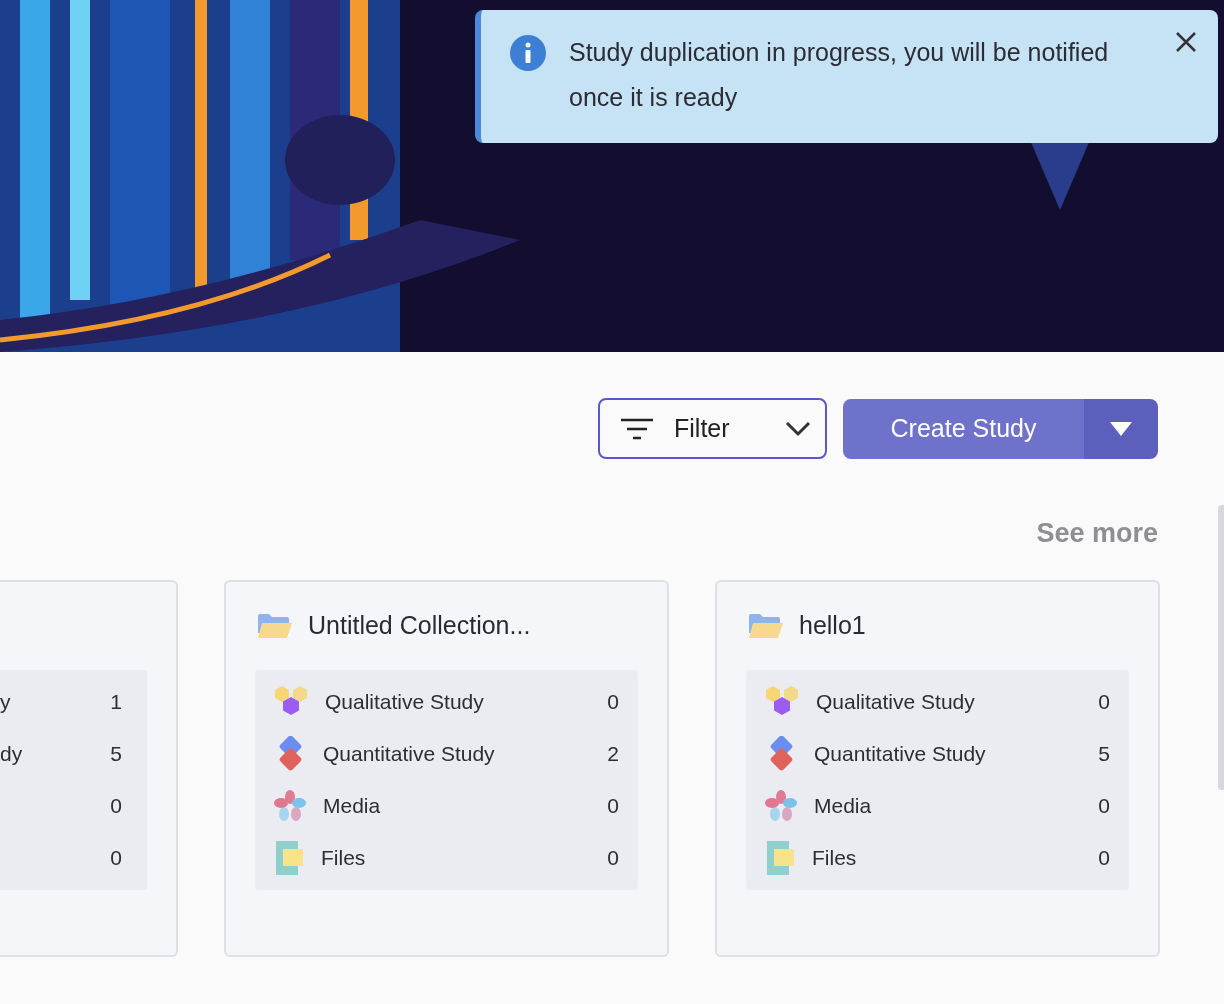 This screenshot has width=1224, height=1004. I want to click on create-options-button, so click(1121, 429).